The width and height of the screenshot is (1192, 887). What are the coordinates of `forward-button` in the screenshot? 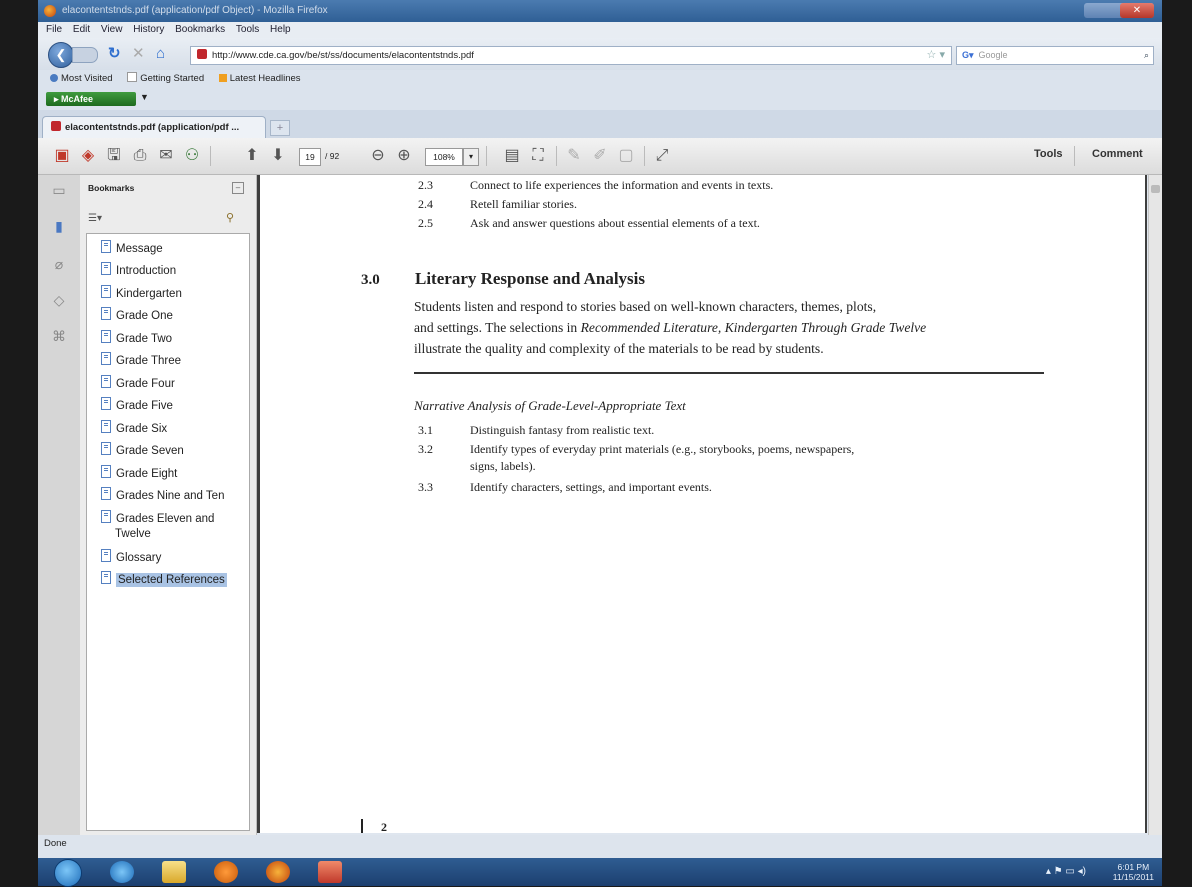 It's located at (85, 55).